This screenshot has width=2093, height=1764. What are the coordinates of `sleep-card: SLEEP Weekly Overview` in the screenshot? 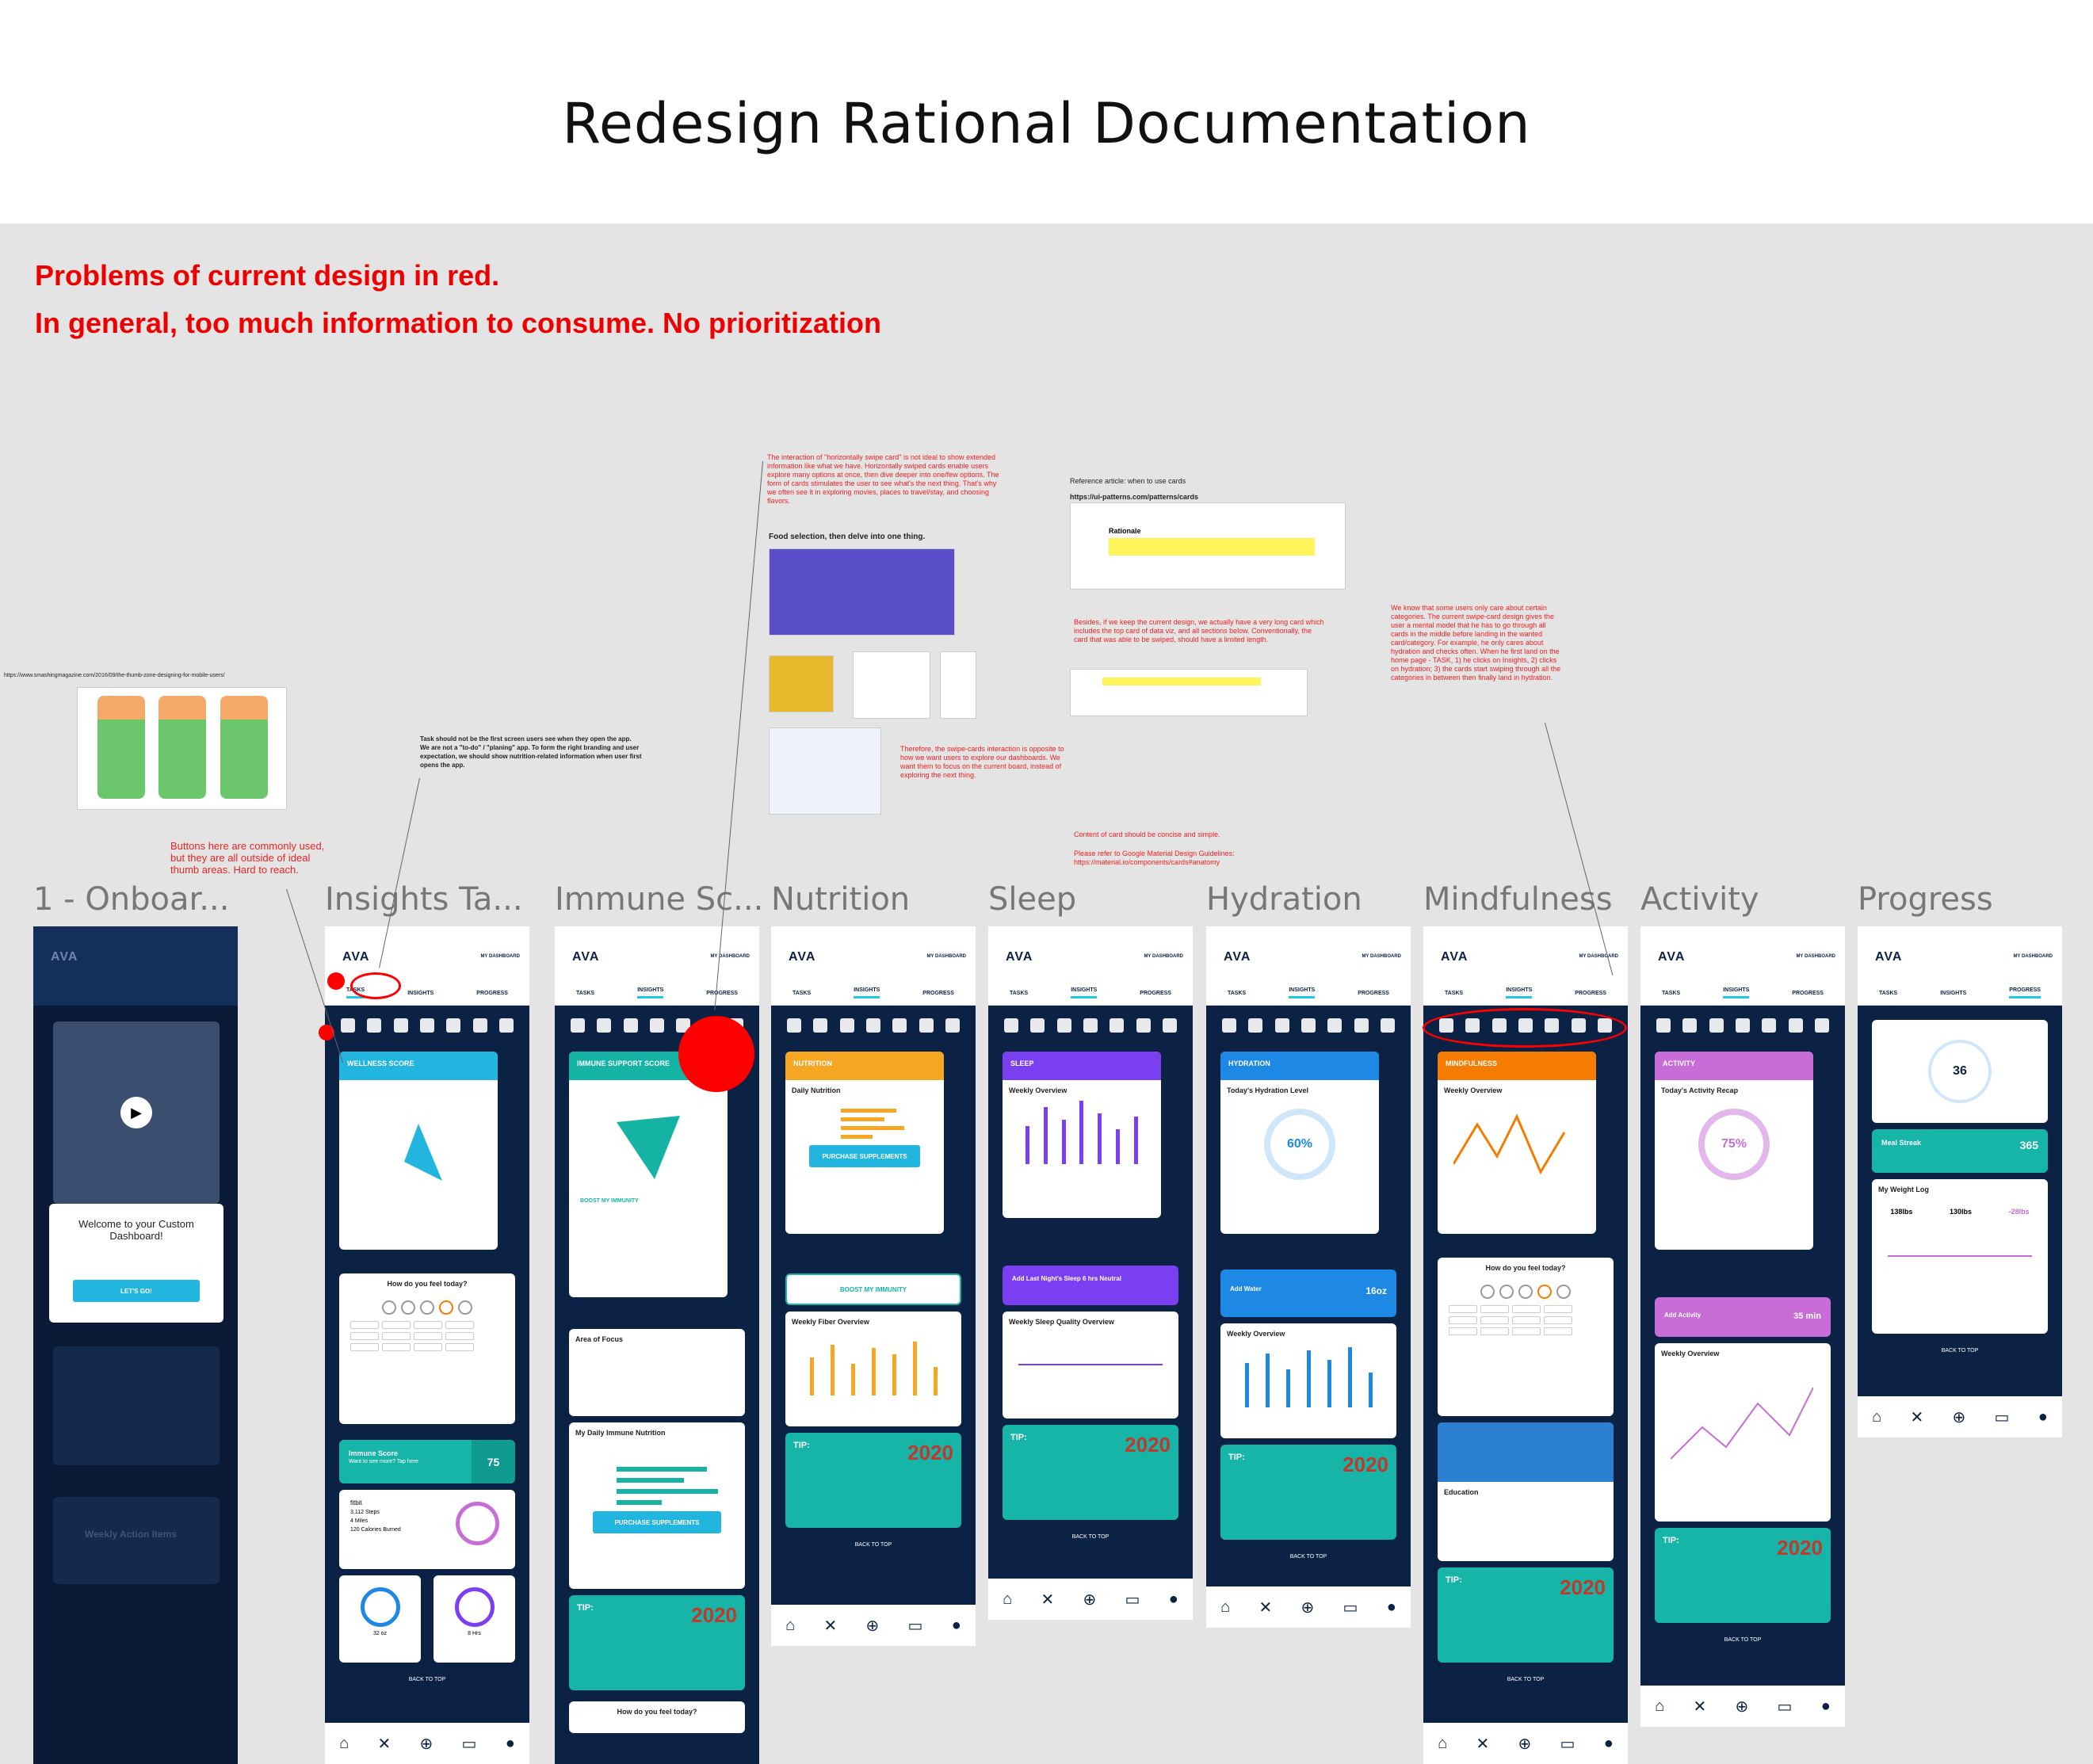 It's located at (1082, 1135).